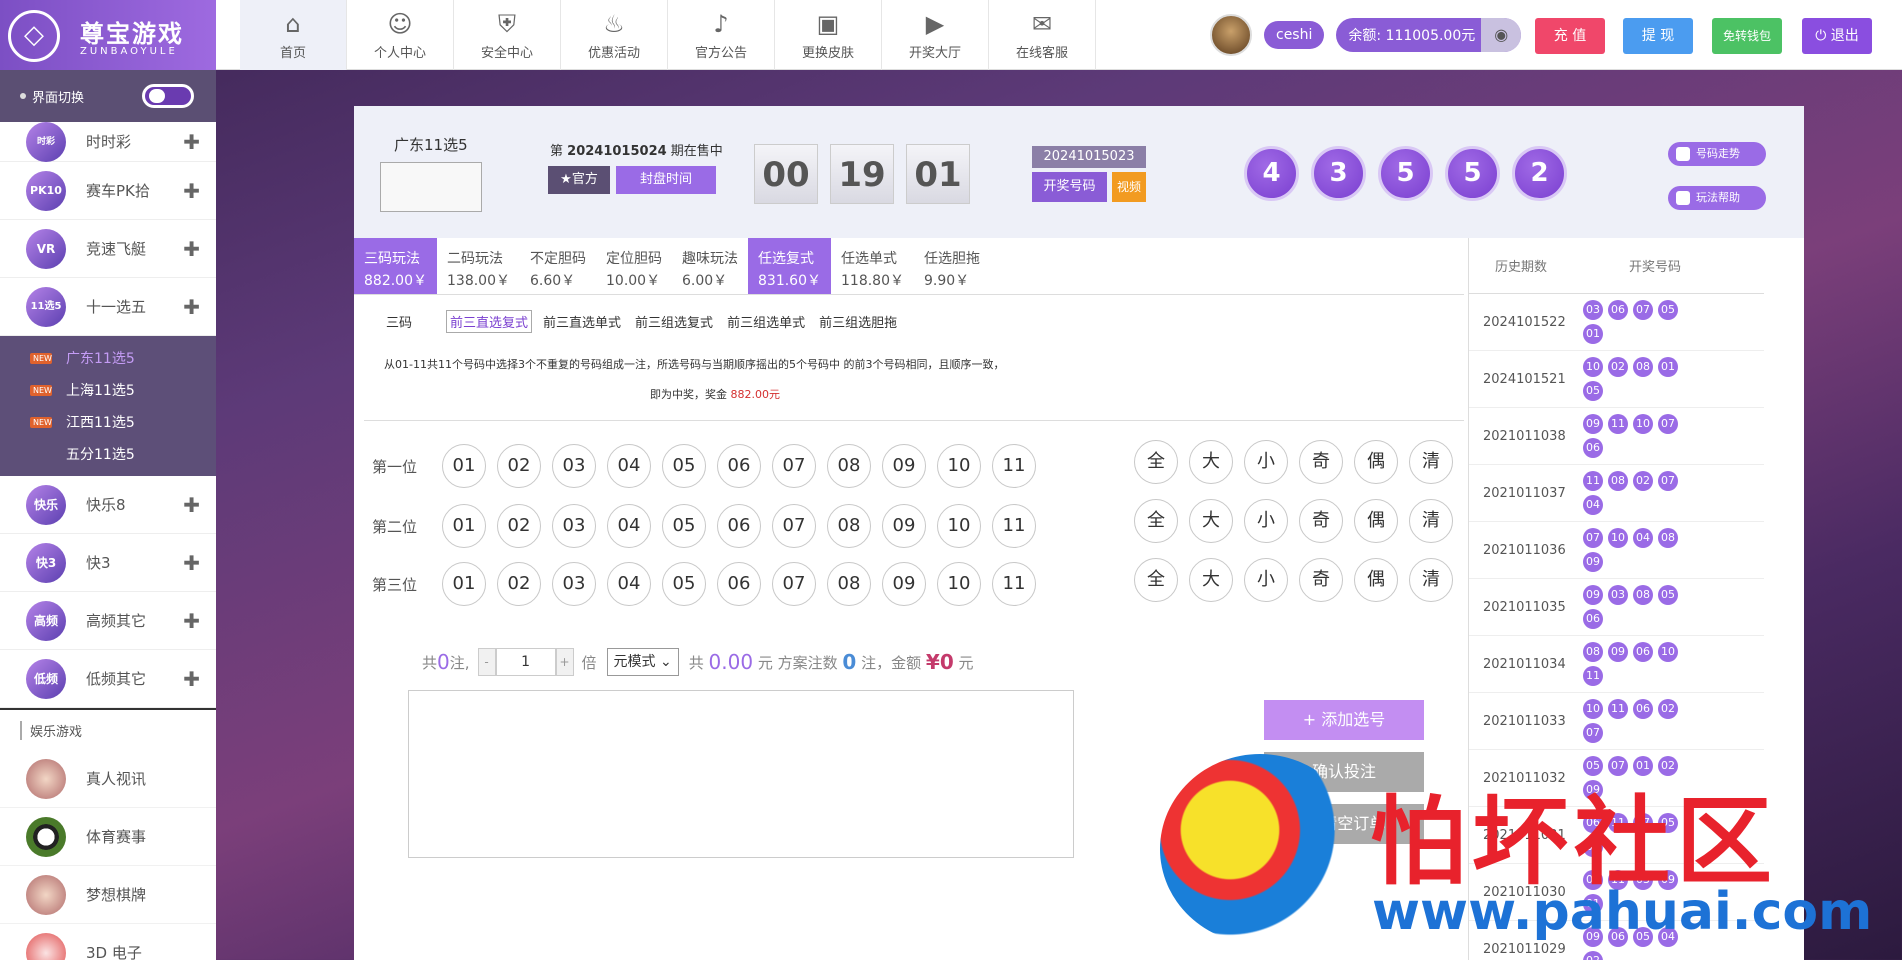 The image size is (1902, 960). Describe the element at coordinates (507, 35) in the screenshot. I see `nav-security: ⛨ 安全中心` at that location.